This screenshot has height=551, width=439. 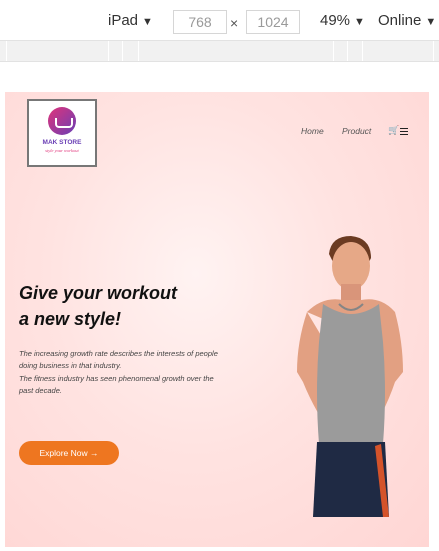 What do you see at coordinates (147, 22) in the screenshot?
I see `device-dropdown-icon: ▼` at bounding box center [147, 22].